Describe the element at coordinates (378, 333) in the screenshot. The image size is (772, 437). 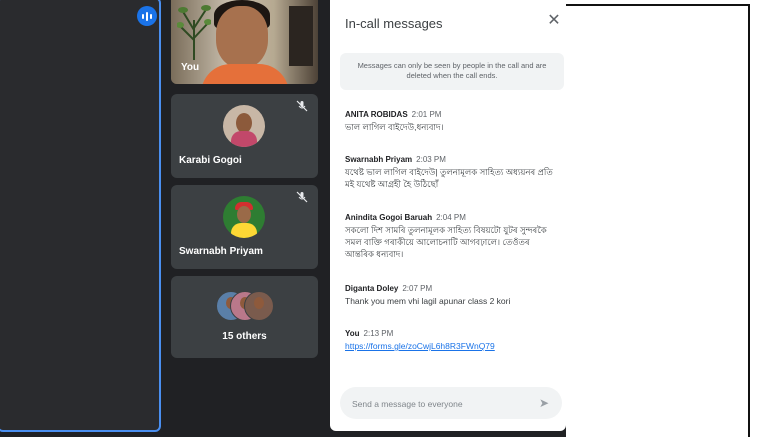
I see `message-time: 2:13 PM` at that location.